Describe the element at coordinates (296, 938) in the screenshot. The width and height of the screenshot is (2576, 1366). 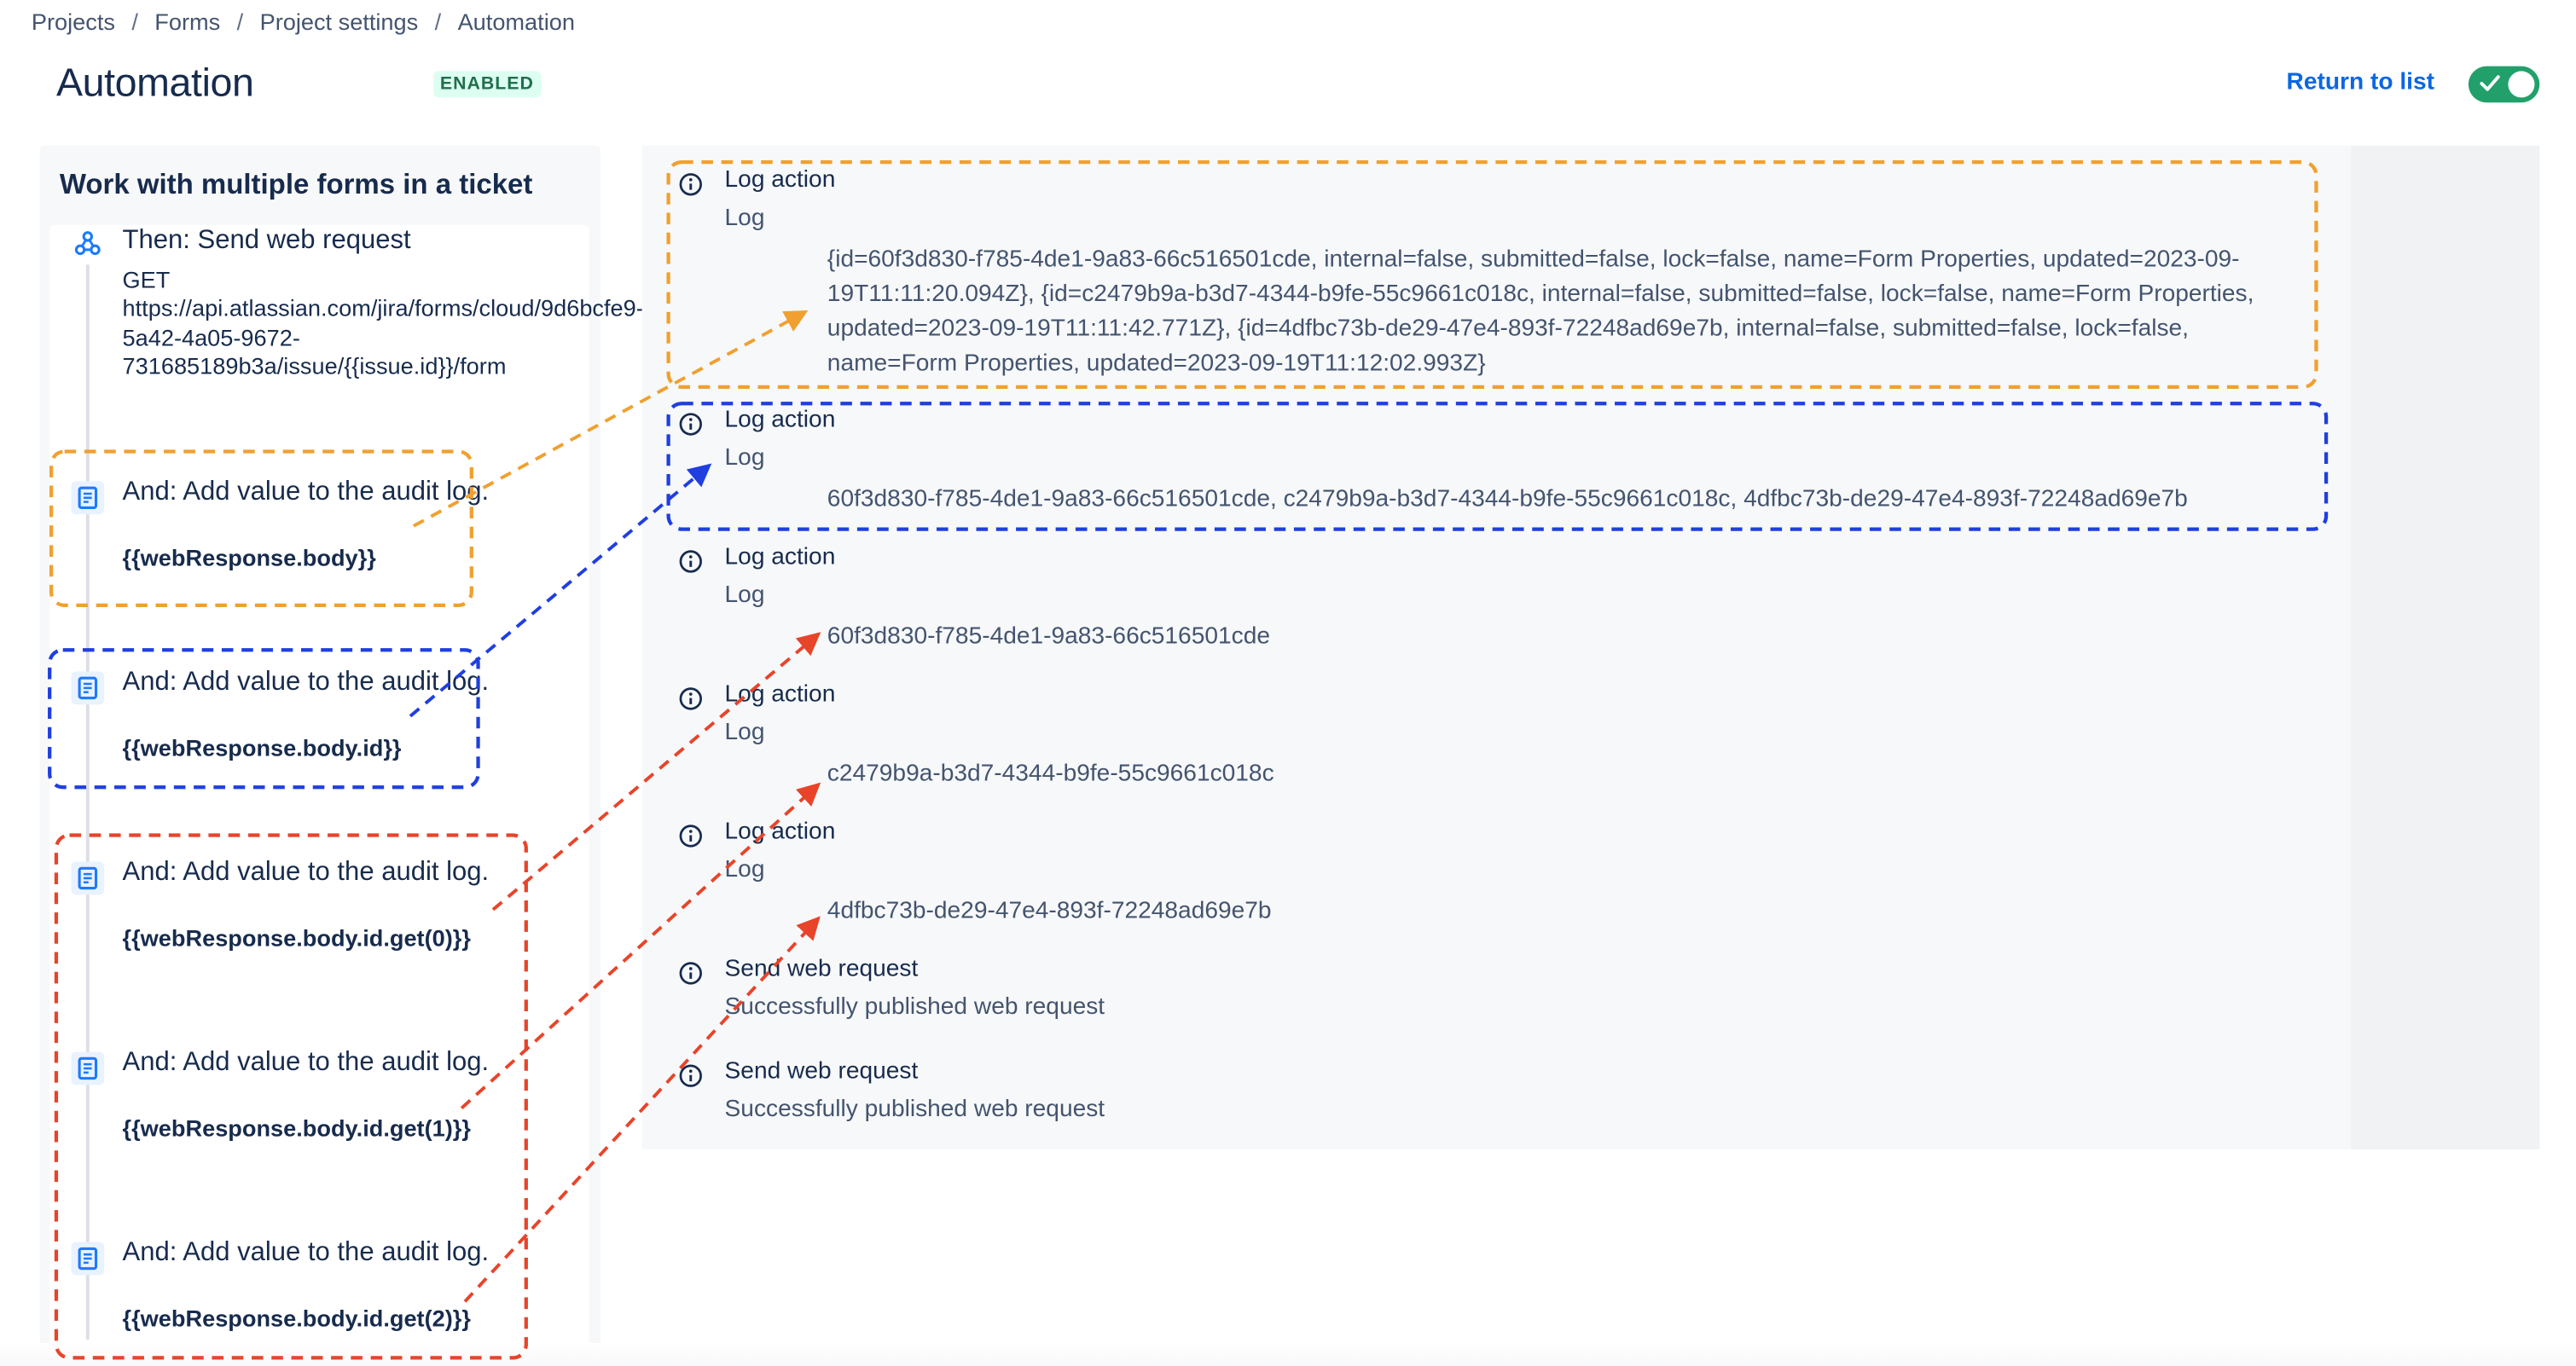
I see `step-value: {{webResponse.body.id.get(0)}}` at that location.